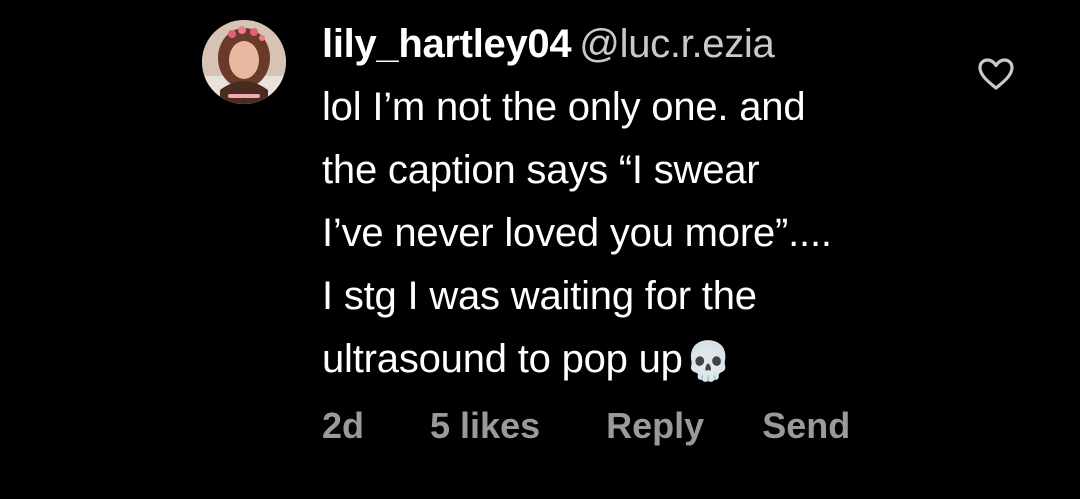  What do you see at coordinates (708, 362) in the screenshot?
I see `skull-emoji: 💀` at bounding box center [708, 362].